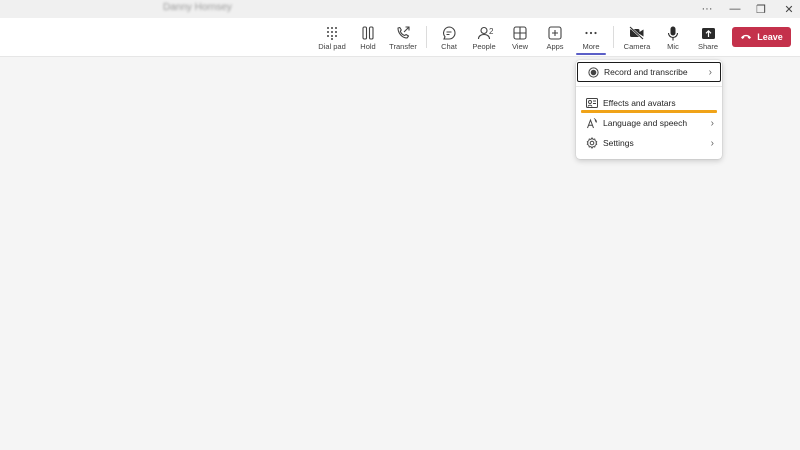 The height and width of the screenshot is (450, 800). Describe the element at coordinates (592, 103) in the screenshot. I see `effects-icon` at that location.